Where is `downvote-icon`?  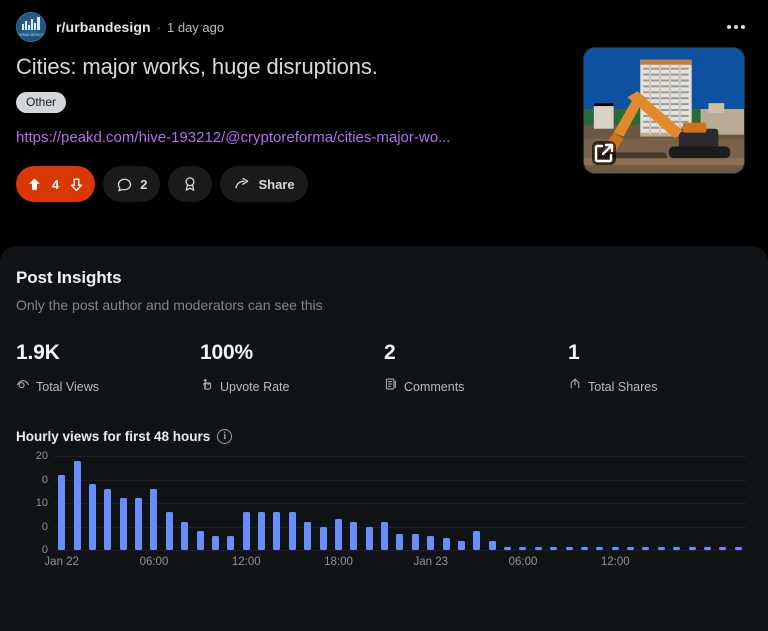
downvote-icon is located at coordinates (76, 184).